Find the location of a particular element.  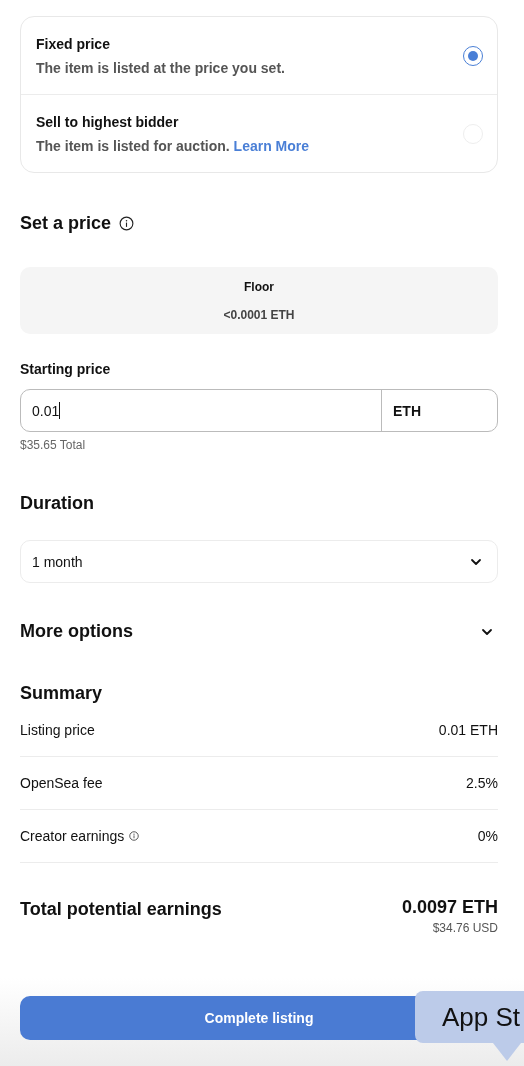

info-icon is located at coordinates (127, 223).